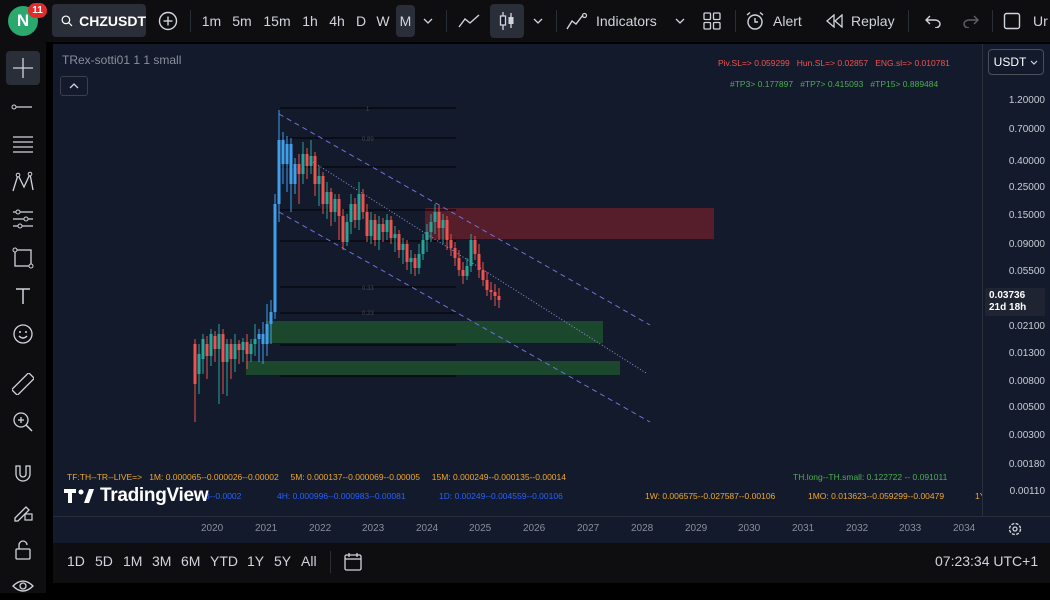 The width and height of the screenshot is (1050, 600). I want to click on tf-1w: 1W: 0.006575--0.027587--0.00106, so click(710, 496).